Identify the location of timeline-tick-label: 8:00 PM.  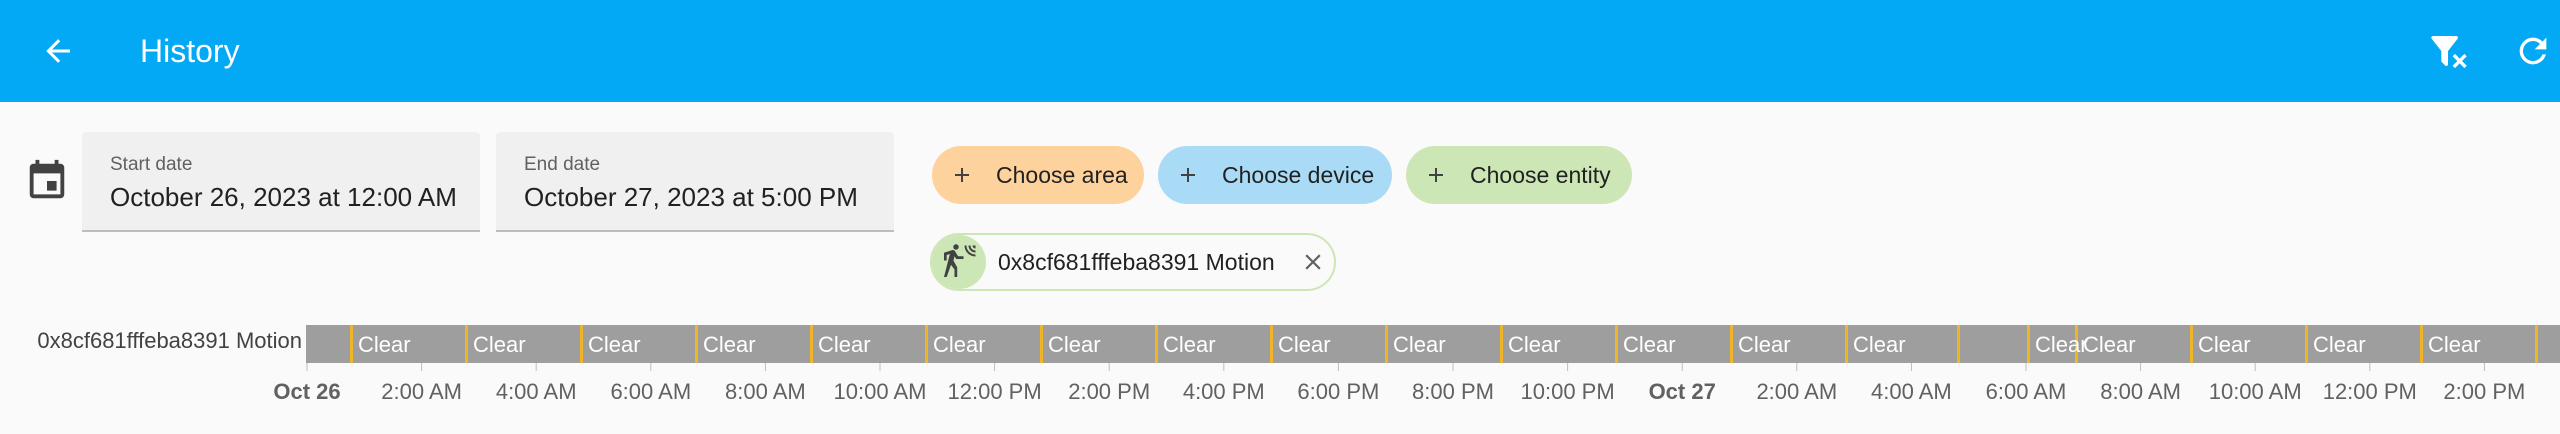
(1453, 391).